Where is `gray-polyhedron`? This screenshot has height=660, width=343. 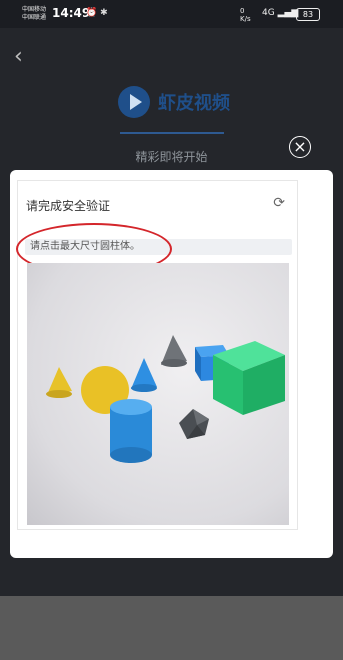
gray-polyhedron is located at coordinates (194, 424).